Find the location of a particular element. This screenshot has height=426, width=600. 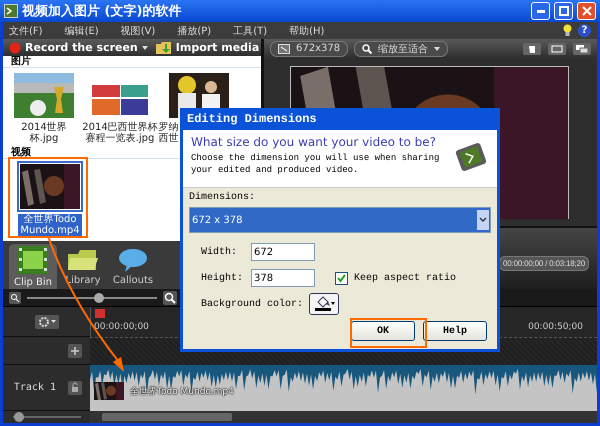

dialog-heading: What size do you want your video to be? is located at coordinates (314, 142).